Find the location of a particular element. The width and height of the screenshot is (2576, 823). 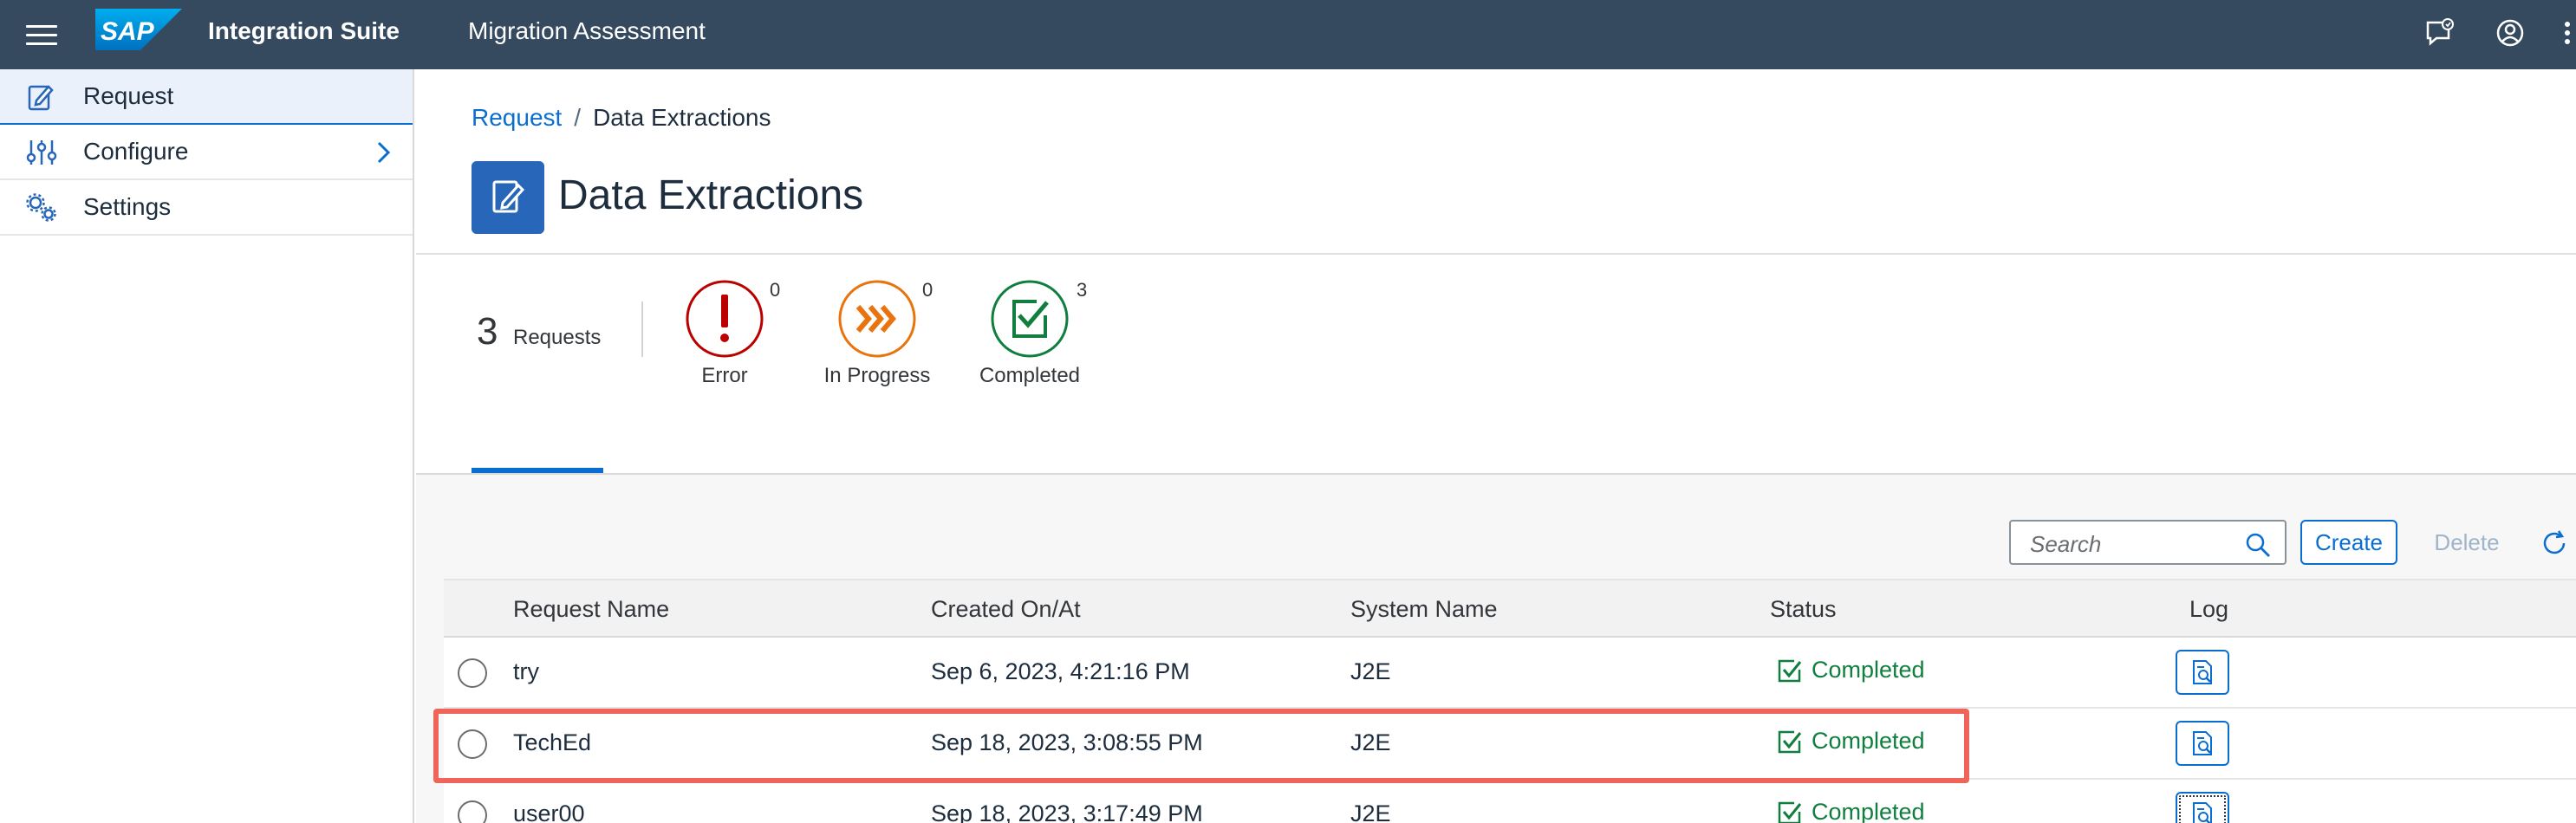

completed-icon is located at coordinates (1030, 319).